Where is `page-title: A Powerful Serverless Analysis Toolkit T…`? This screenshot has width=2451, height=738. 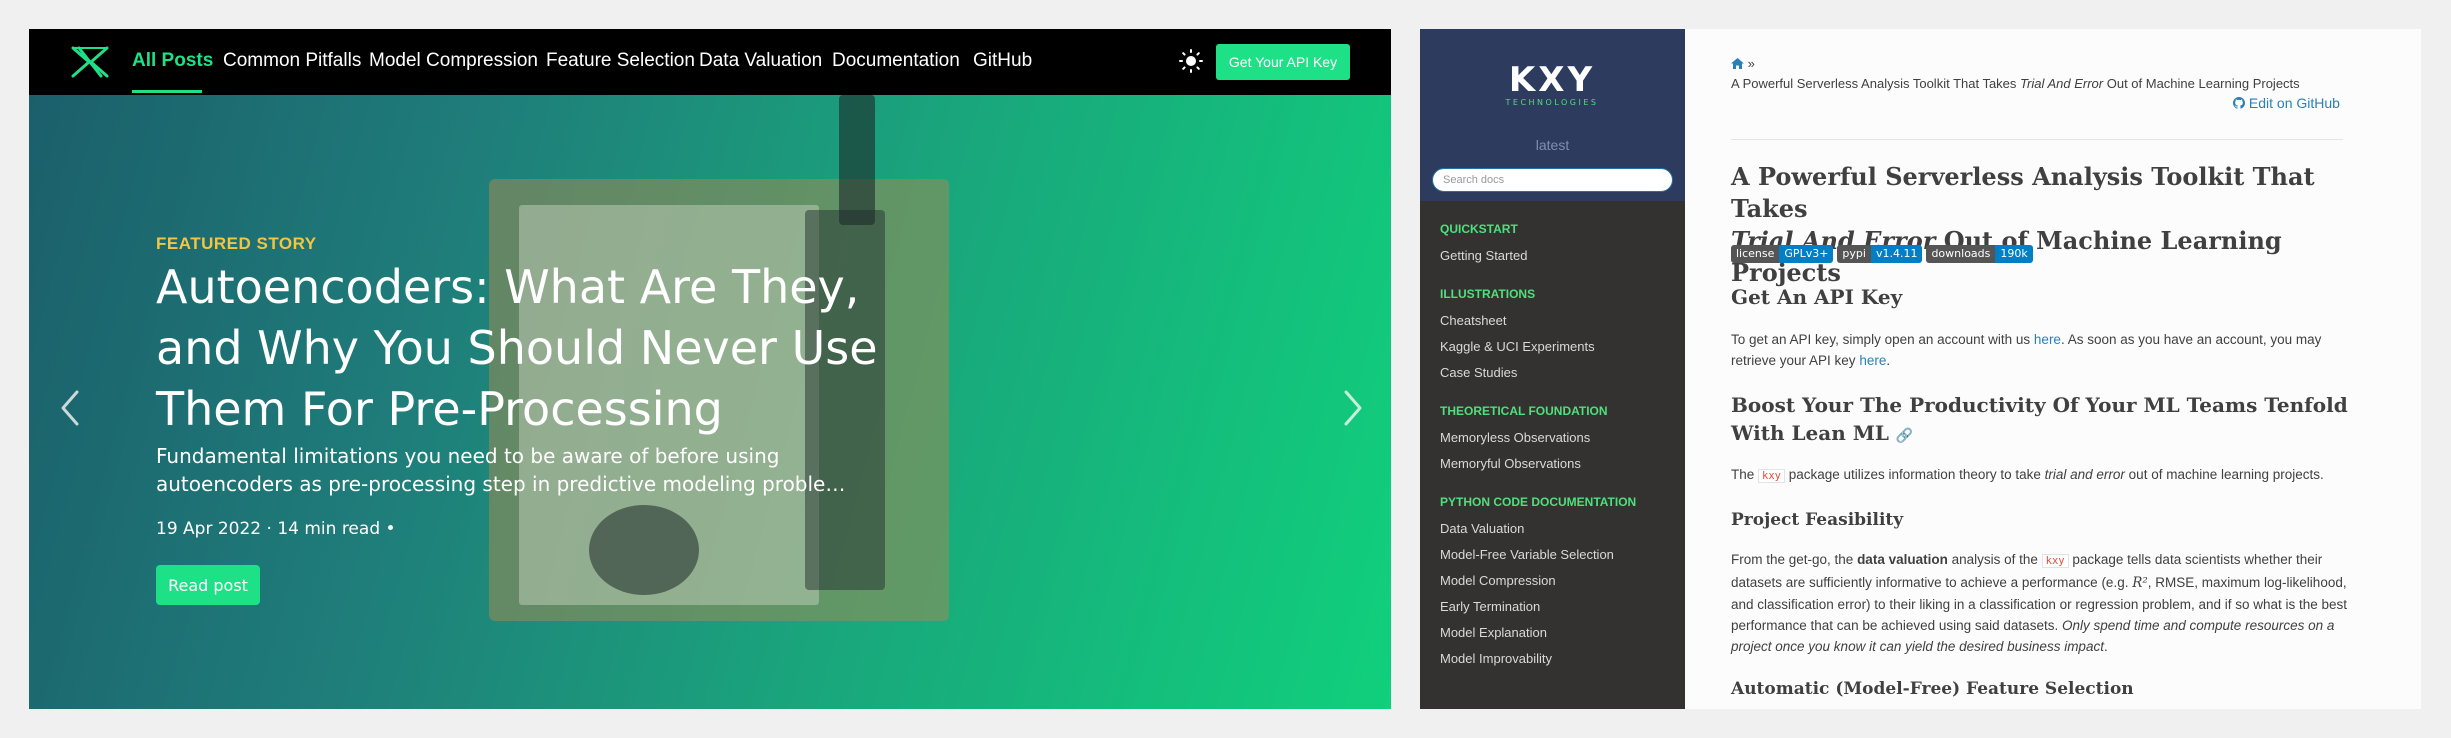 page-title: A Powerful Serverless Analysis Toolkit T… is located at coordinates (2051, 225).